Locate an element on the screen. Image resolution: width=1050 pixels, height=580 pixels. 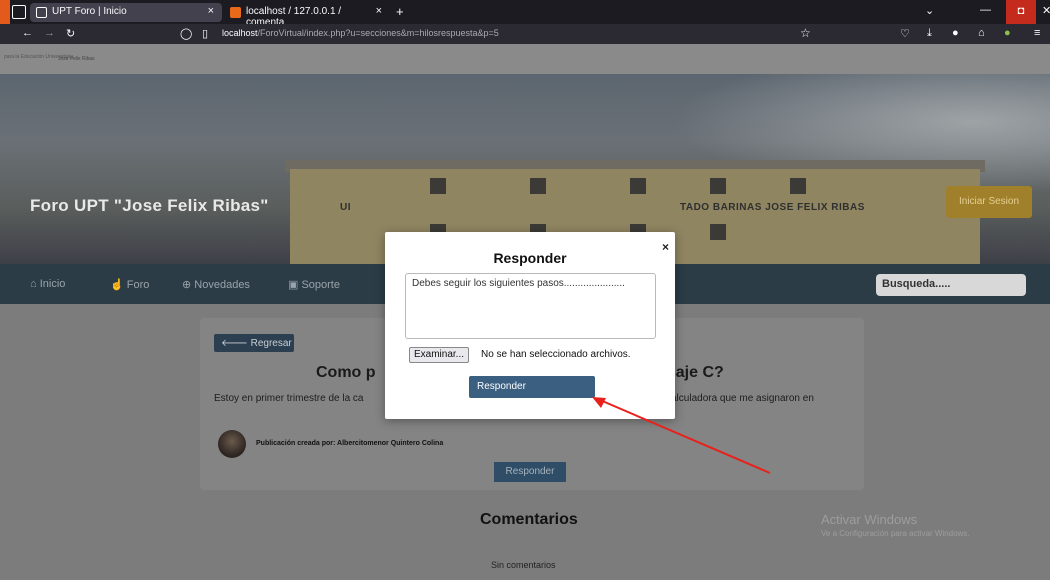
annotation-arrow is located at coordinates (681, 435).